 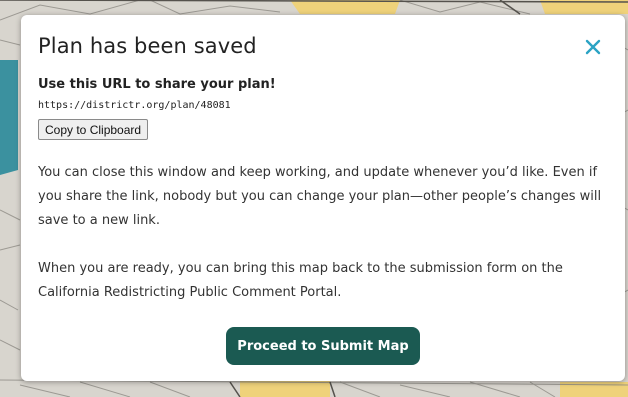 I want to click on close-button, so click(x=593, y=47).